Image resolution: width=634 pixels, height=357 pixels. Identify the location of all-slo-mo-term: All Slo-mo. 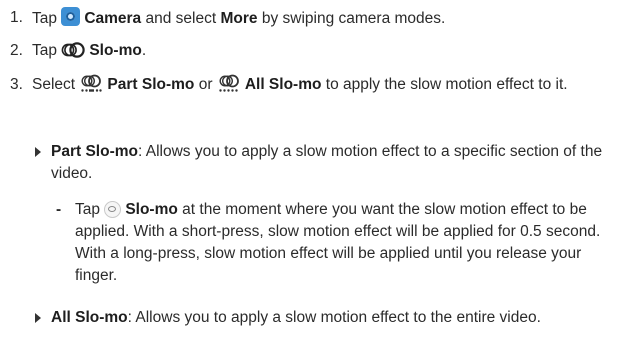
(89, 317).